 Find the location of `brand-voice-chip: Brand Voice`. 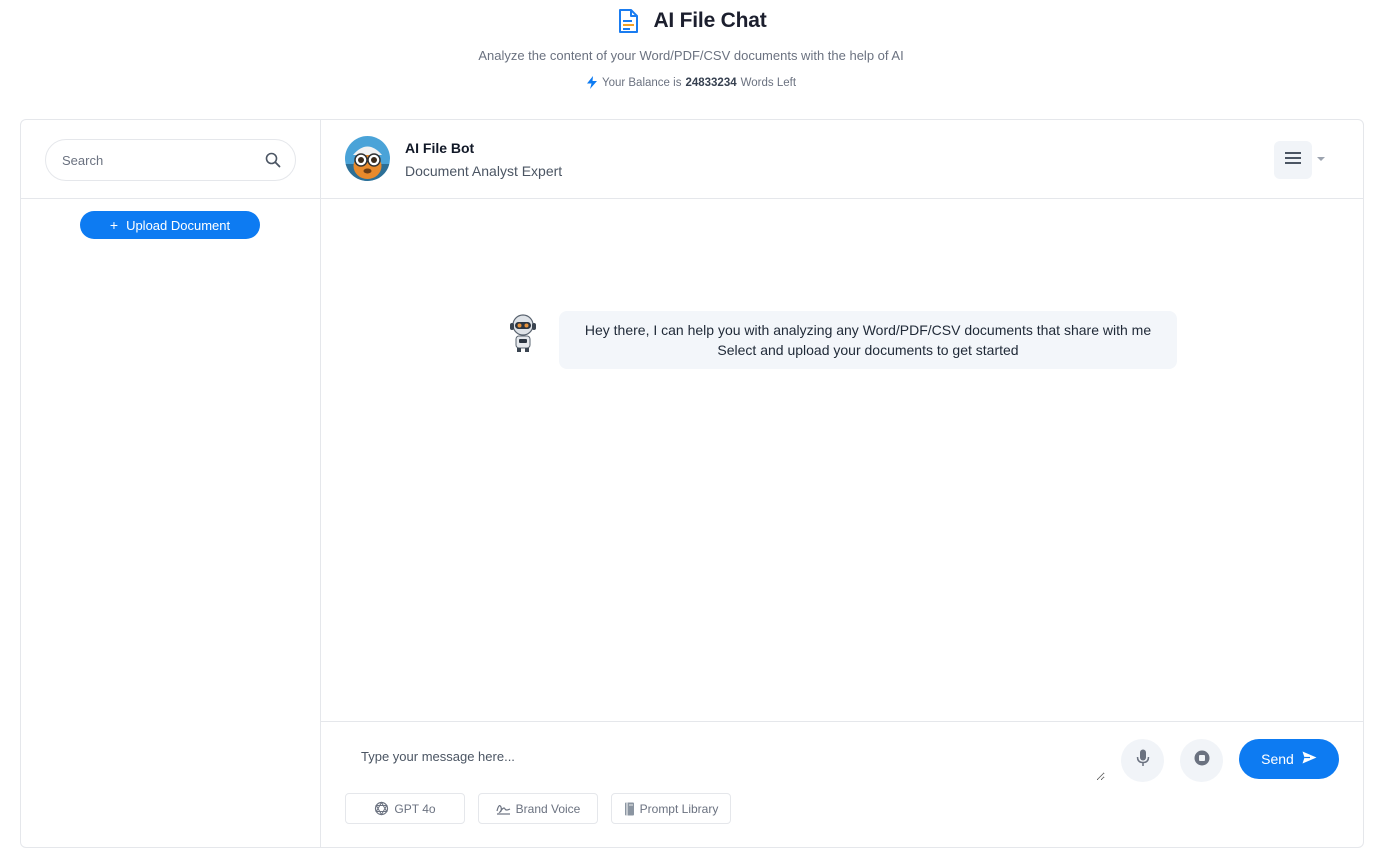

brand-voice-chip: Brand Voice is located at coordinates (538, 808).